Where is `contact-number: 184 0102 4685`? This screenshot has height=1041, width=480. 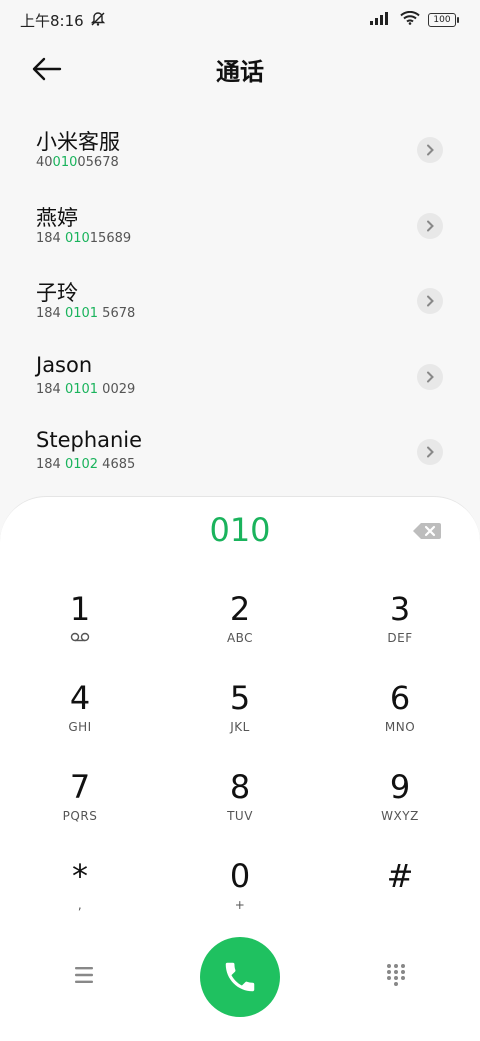 contact-number: 184 0102 4685 is located at coordinates (86, 464).